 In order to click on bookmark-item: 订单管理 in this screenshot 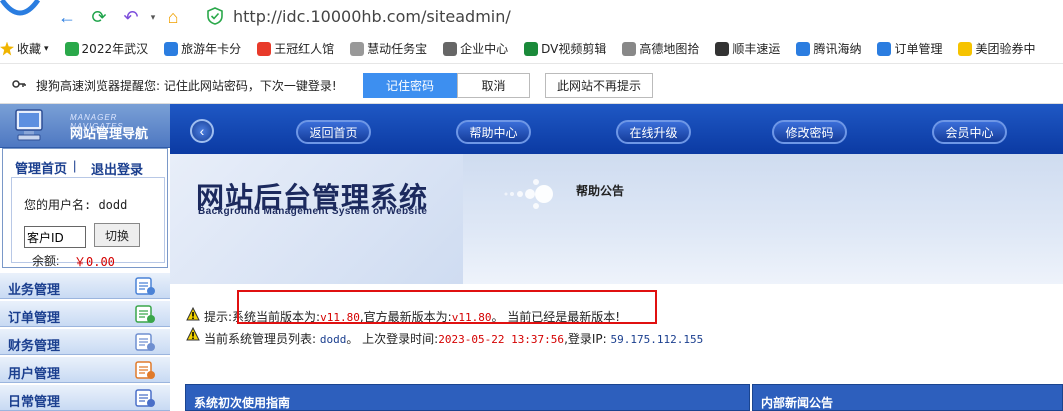, I will do `click(909, 48)`.